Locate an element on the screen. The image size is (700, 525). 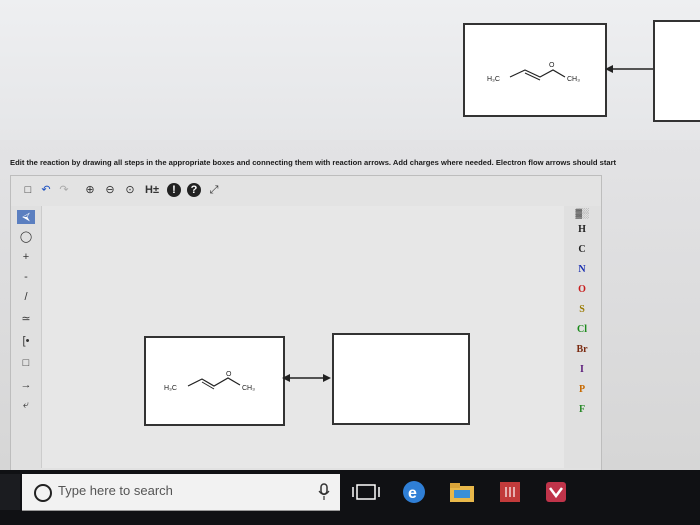
search-placeholder: Type here to search is located at coordinates (115, 490).